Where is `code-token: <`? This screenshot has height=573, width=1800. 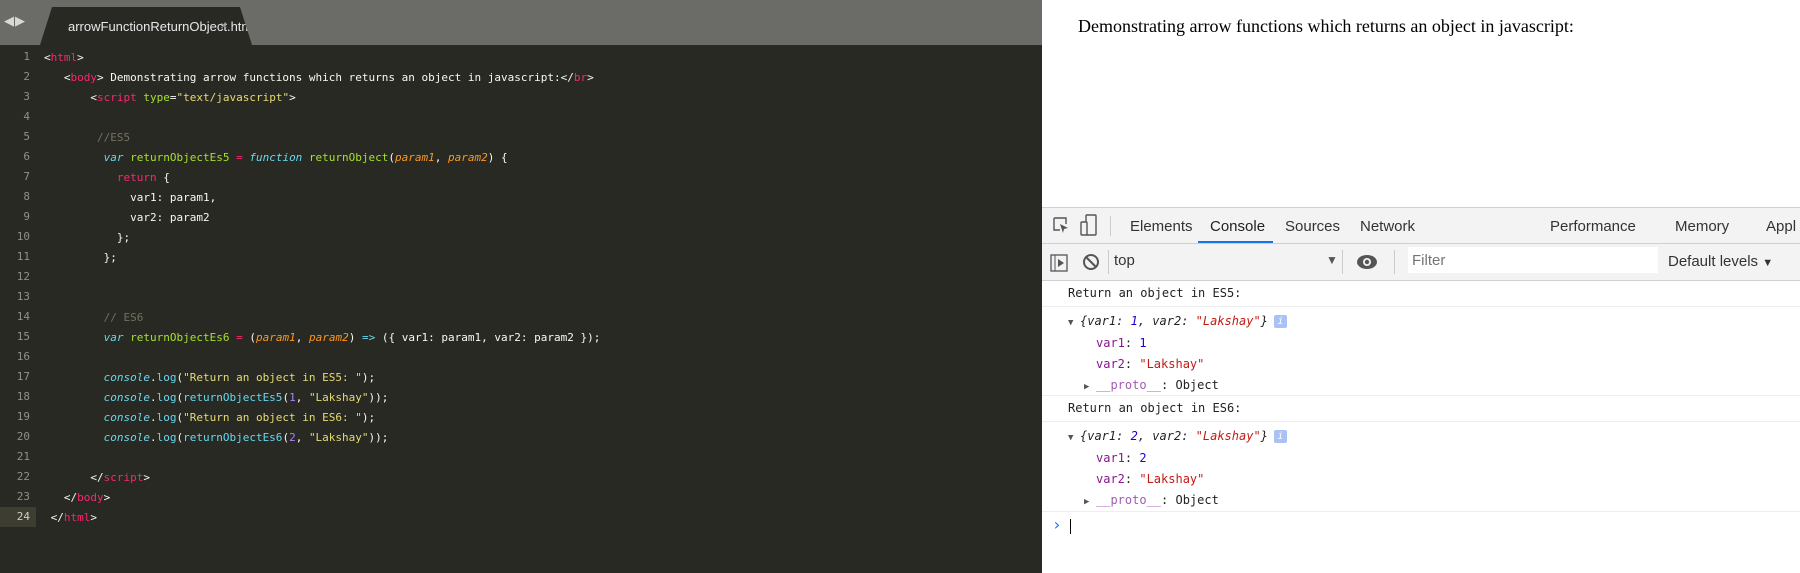
code-token: < is located at coordinates (47, 57).